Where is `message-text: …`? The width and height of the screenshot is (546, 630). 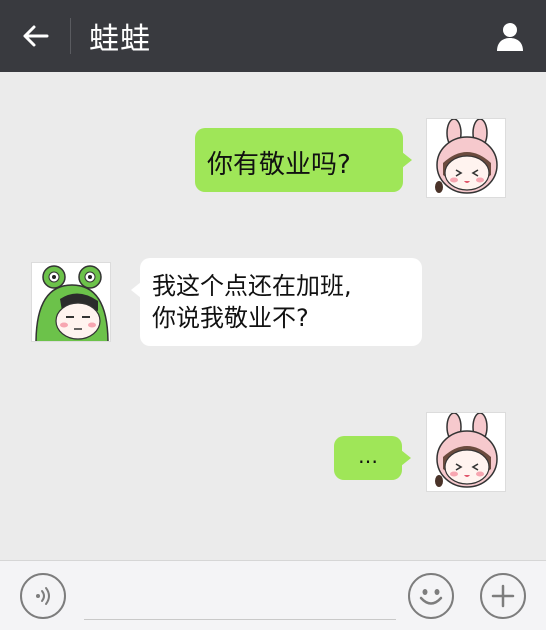
message-text: … is located at coordinates (368, 456).